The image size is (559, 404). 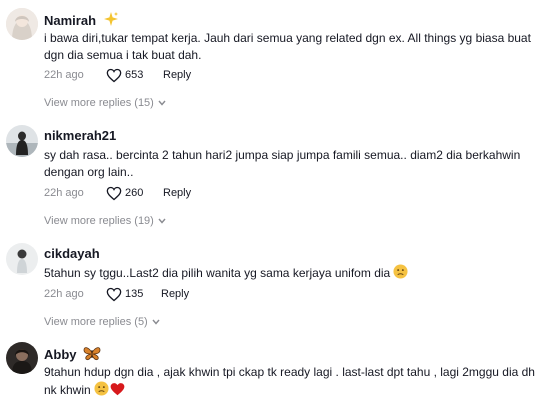 I want to click on red-heart-icon, so click(x=117, y=391).